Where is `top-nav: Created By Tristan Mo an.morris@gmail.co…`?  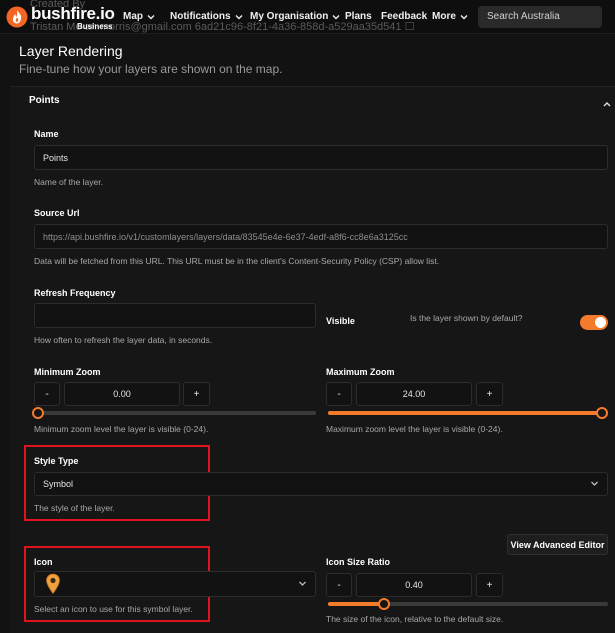
top-nav: Created By Tristan Mo an.morris@gmail.co… is located at coordinates (307, 17).